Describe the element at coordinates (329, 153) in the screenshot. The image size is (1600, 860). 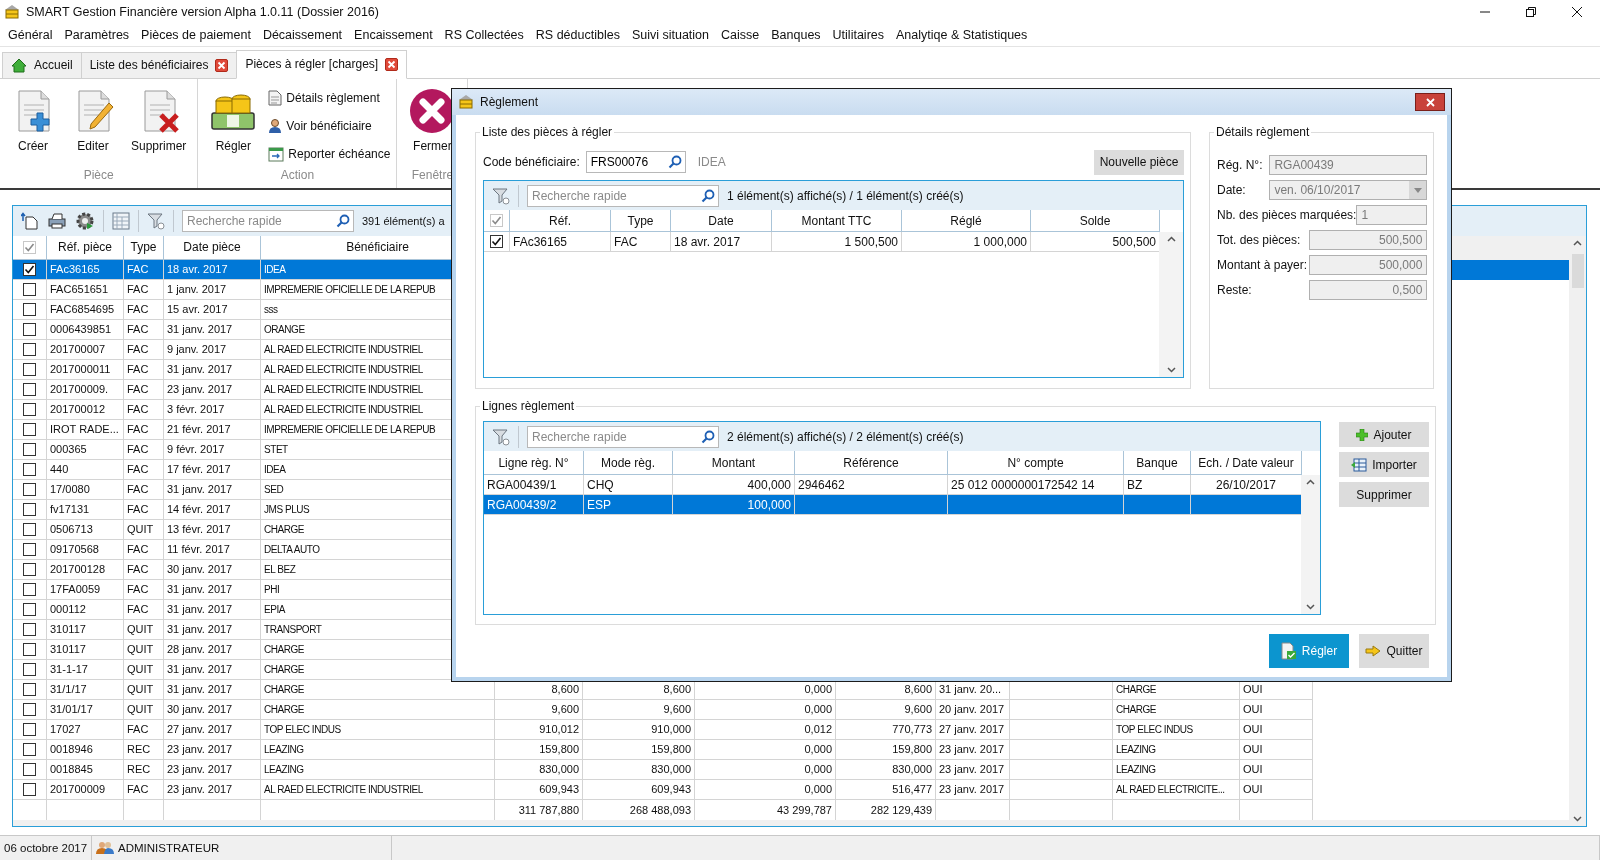
I see `ribbon-button: Reporter échéance` at that location.